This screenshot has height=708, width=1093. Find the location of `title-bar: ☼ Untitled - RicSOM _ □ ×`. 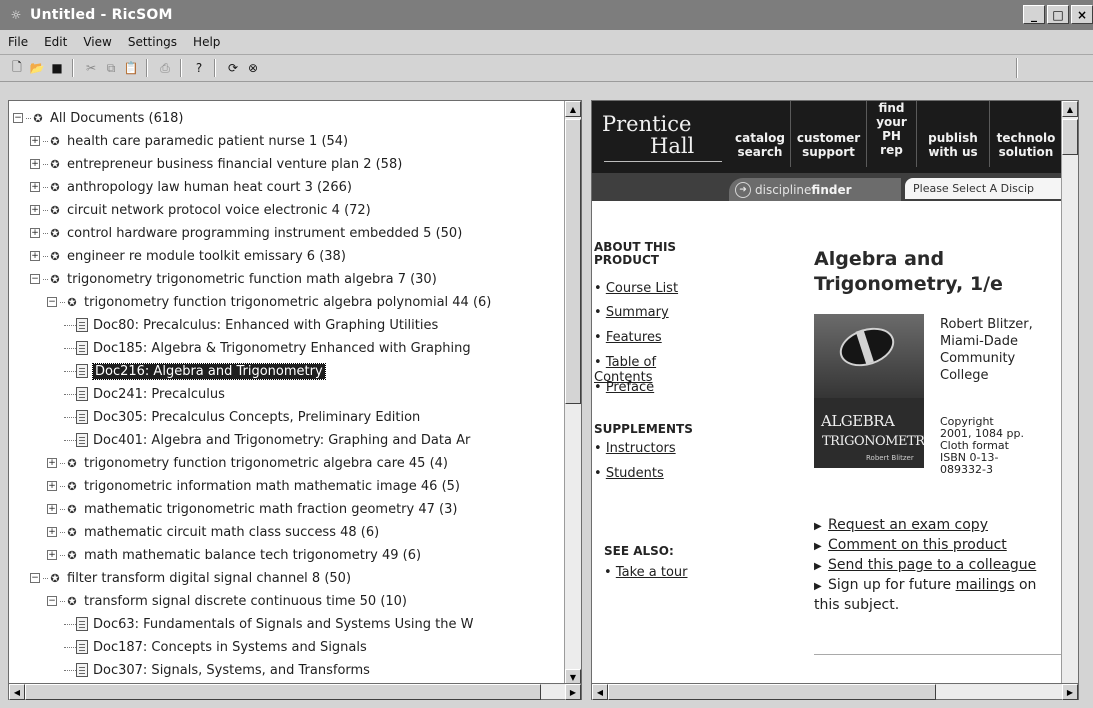

title-bar: ☼ Untitled - RicSOM _ □ × is located at coordinates (546, 15).